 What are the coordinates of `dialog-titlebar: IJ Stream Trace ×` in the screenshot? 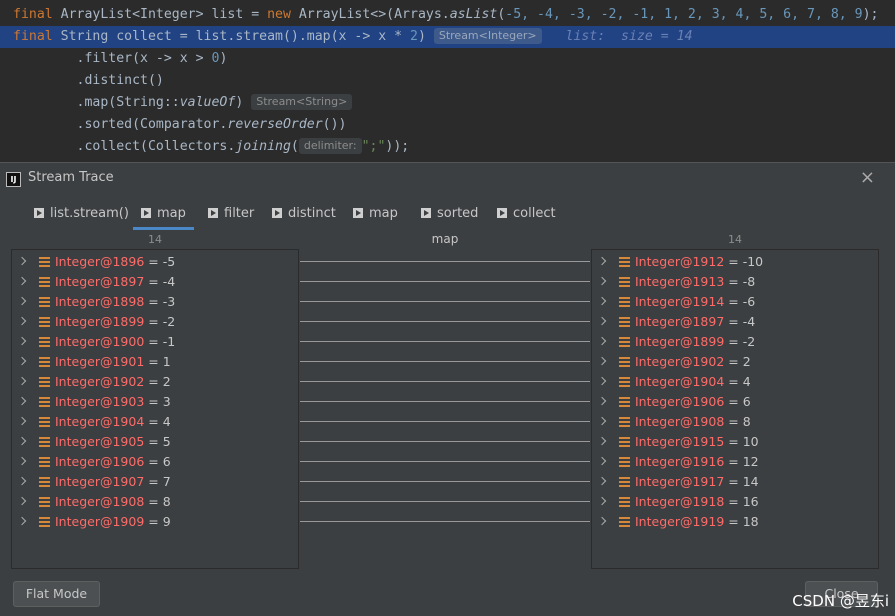 It's located at (447, 178).